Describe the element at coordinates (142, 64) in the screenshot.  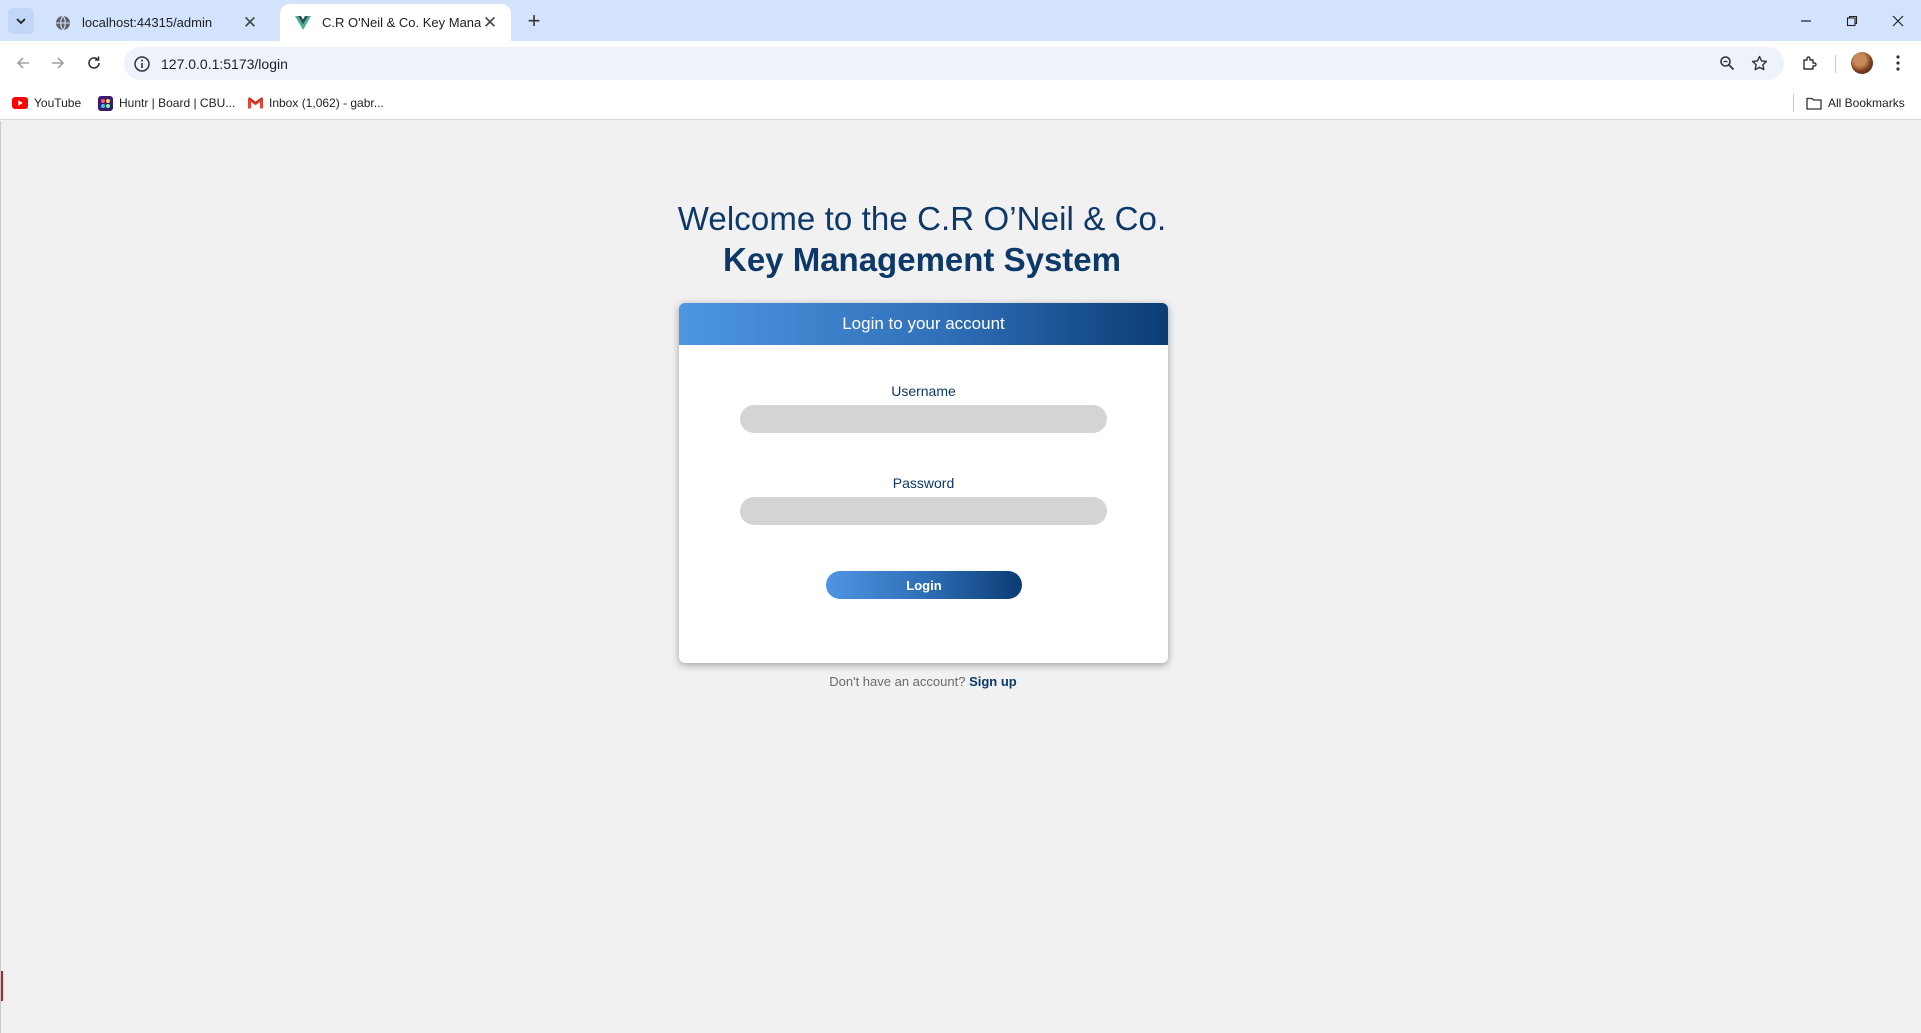
I see `info-icon` at that location.